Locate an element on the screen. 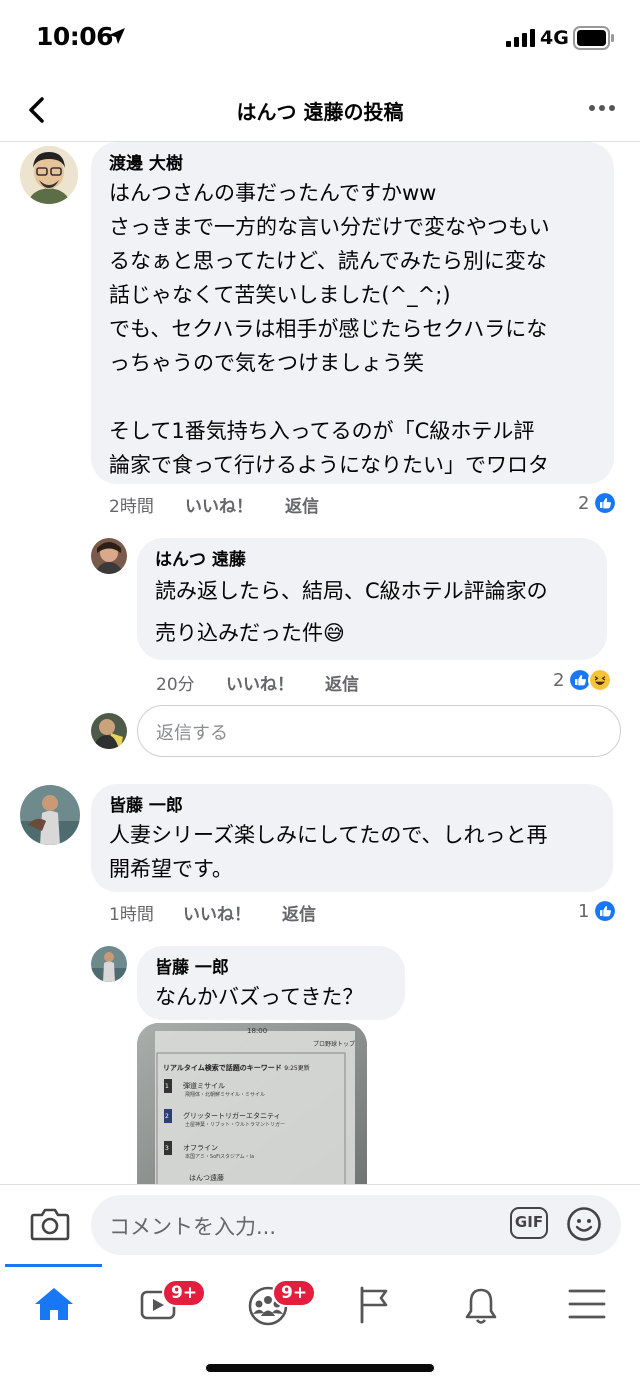 This screenshot has height=1385, width=640. gif-icon: GIF is located at coordinates (529, 1223).